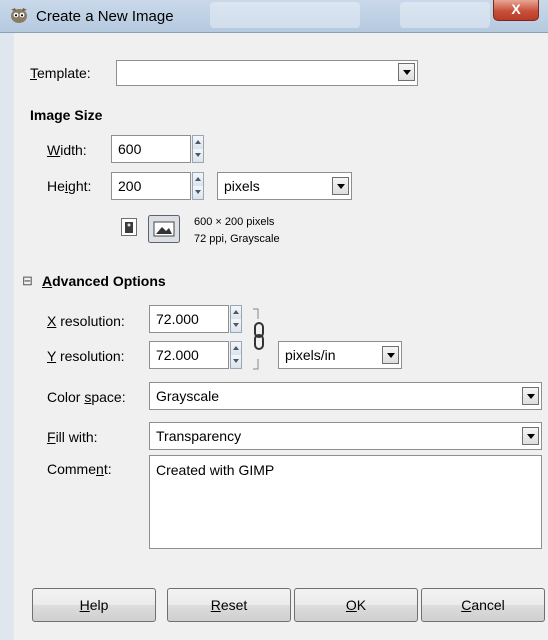 The height and width of the screenshot is (640, 548). Describe the element at coordinates (86, 356) in the screenshot. I see `y-resolution-label: Y resolution:` at that location.